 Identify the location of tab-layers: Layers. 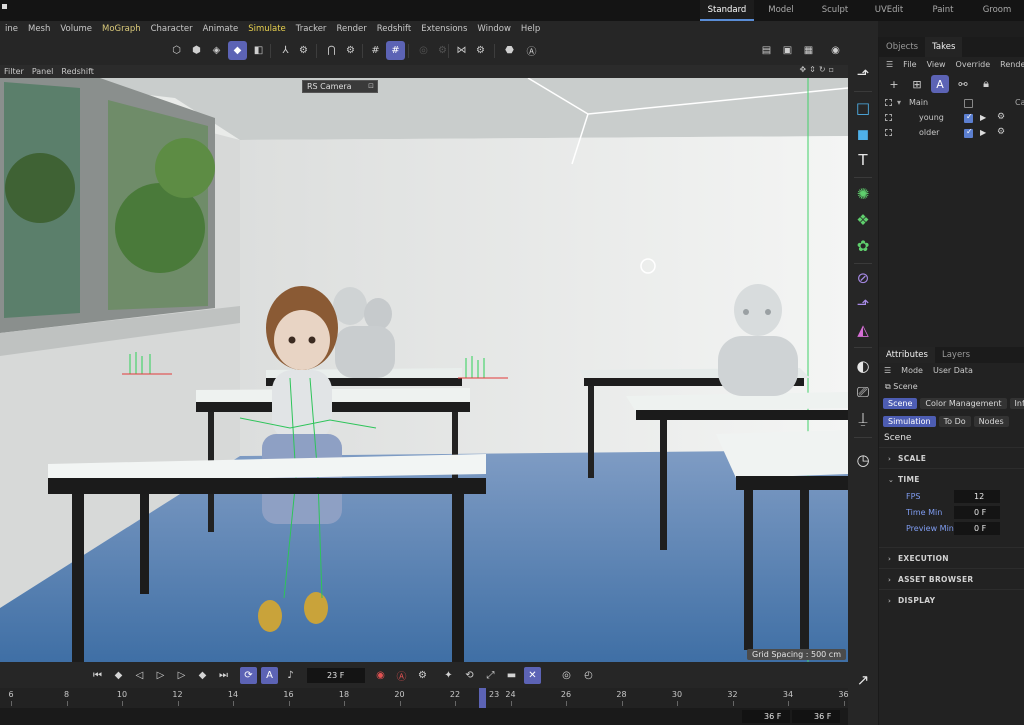
(956, 355).